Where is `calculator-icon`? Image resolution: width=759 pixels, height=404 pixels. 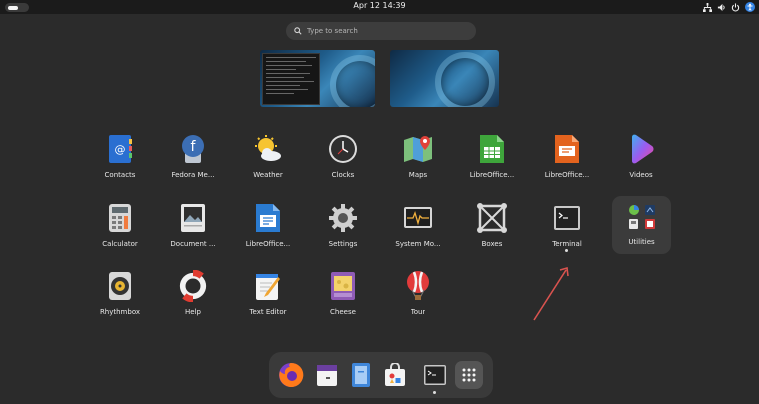
calculator-icon is located at coordinates (120, 218).